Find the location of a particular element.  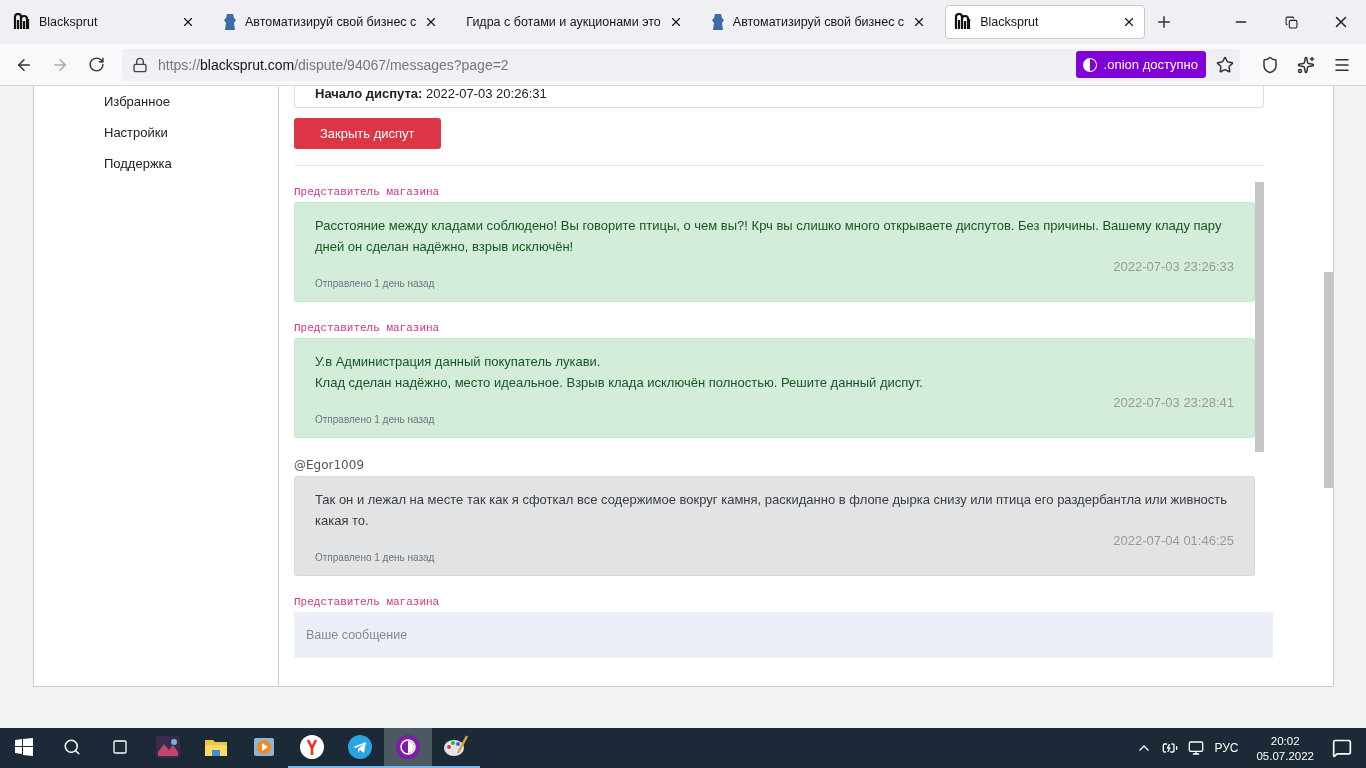

player-icon is located at coordinates (264, 747).